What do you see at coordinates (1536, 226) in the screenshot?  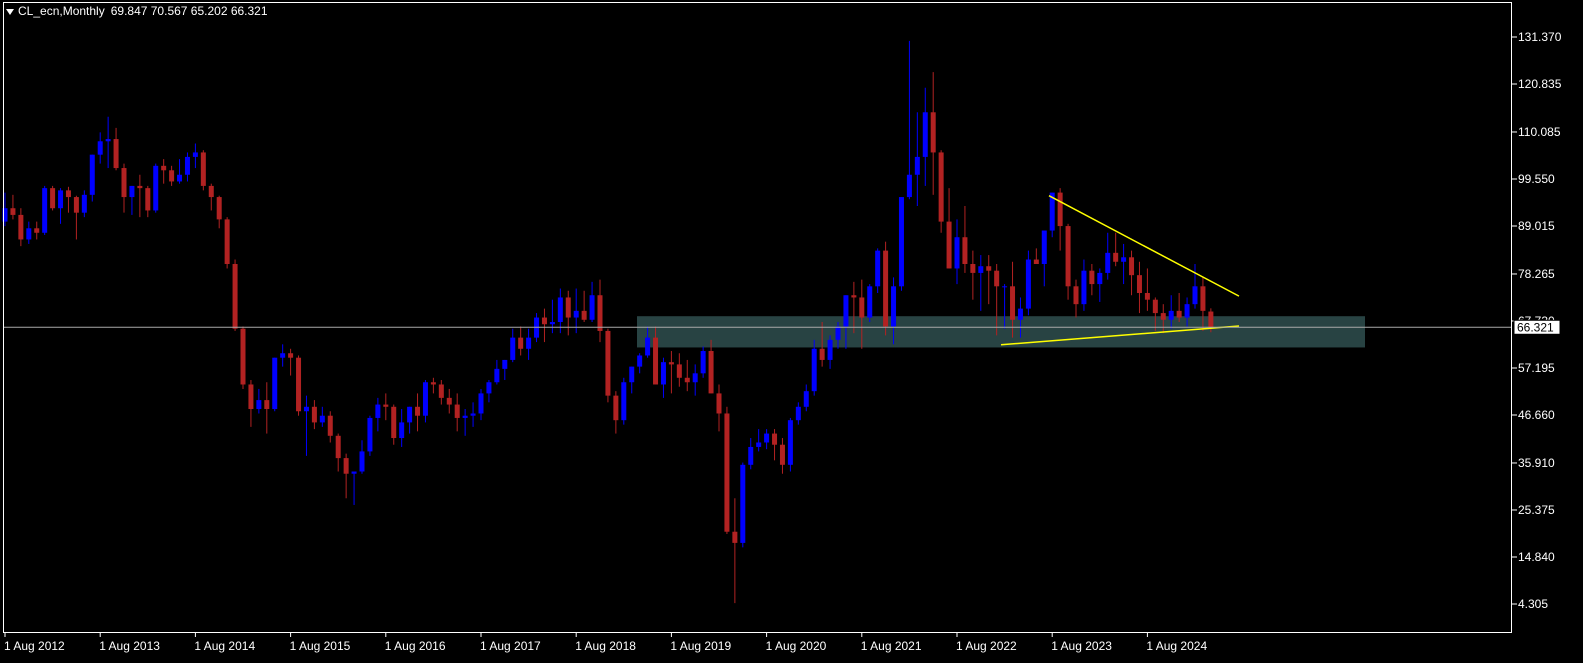 I see `y-tick-label: 89.015` at bounding box center [1536, 226].